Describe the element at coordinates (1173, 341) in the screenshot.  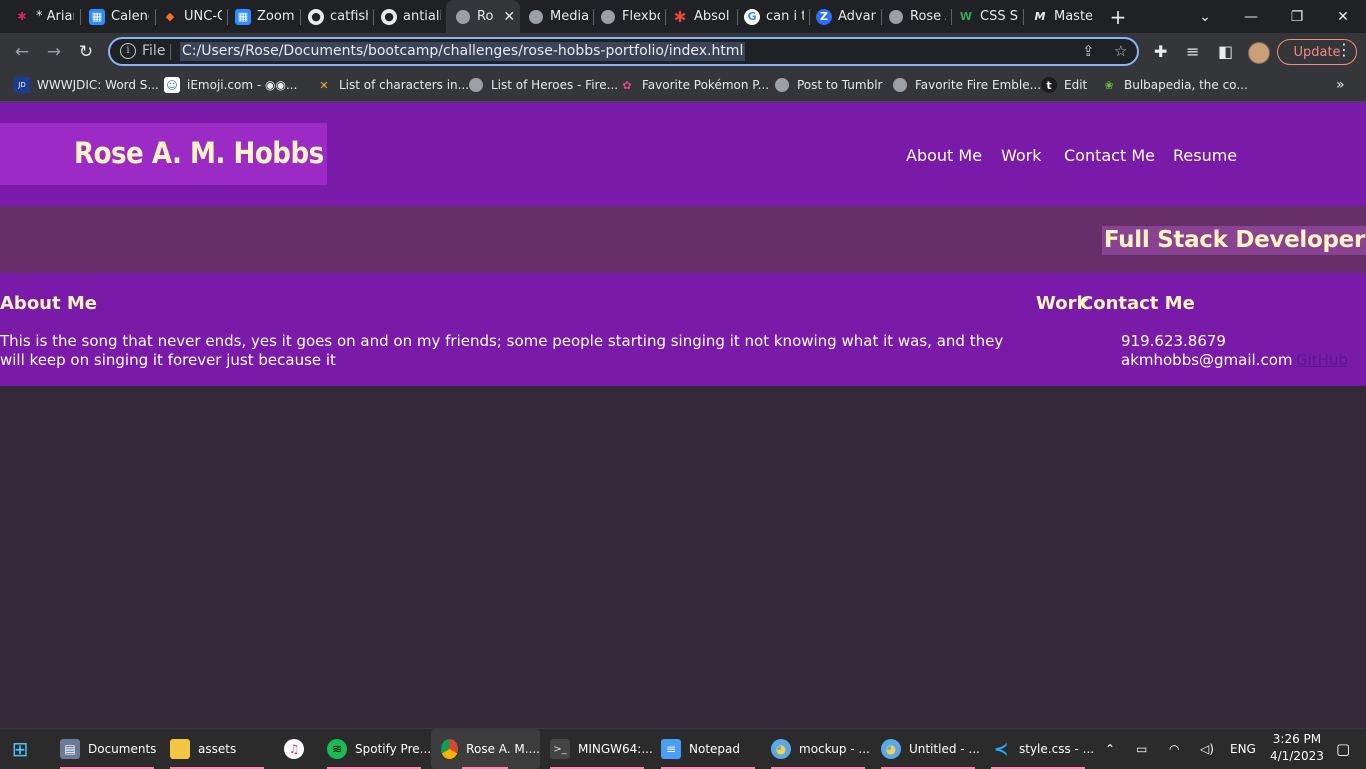
I see `contact-phone: 919.623.8679` at that location.